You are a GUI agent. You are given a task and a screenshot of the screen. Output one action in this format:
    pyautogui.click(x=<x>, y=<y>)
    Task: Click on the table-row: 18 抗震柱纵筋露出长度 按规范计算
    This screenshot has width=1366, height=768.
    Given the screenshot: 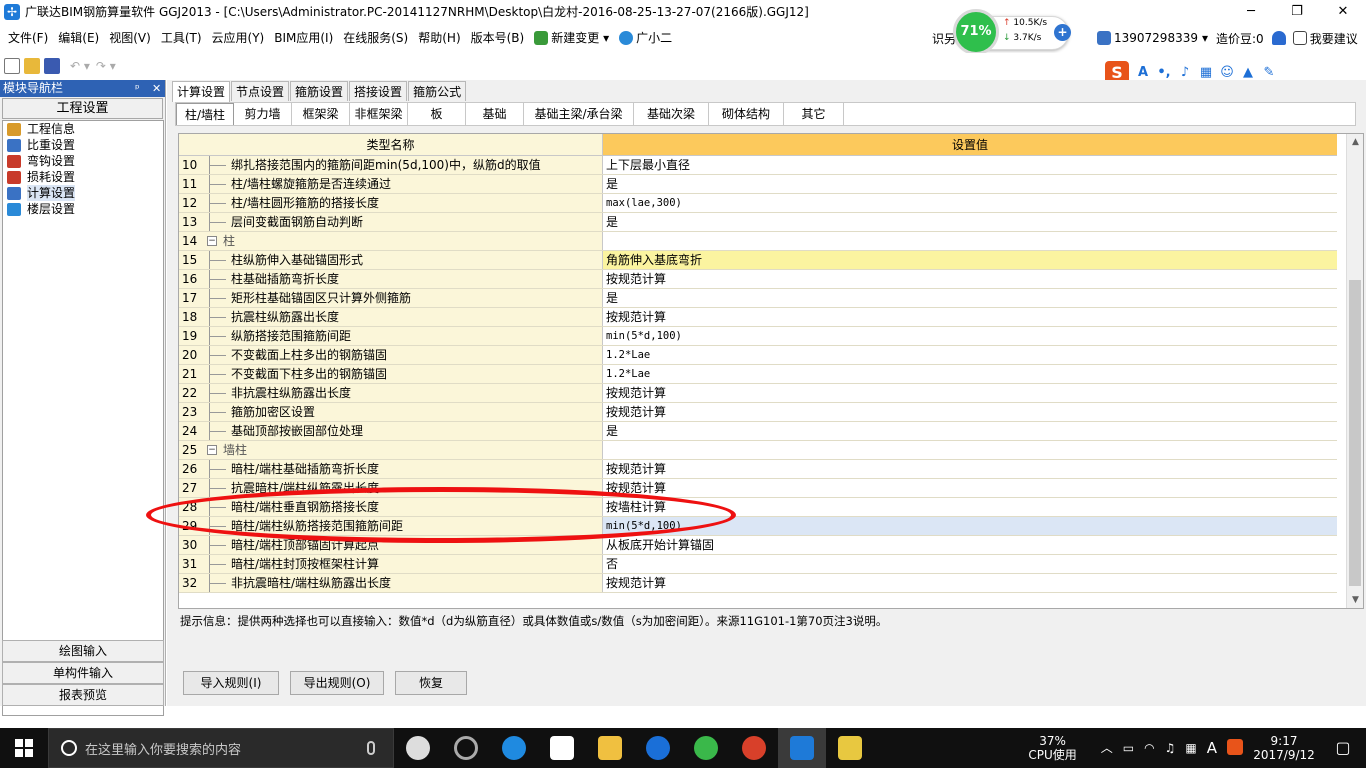 What is the action you would take?
    pyautogui.click(x=758, y=317)
    